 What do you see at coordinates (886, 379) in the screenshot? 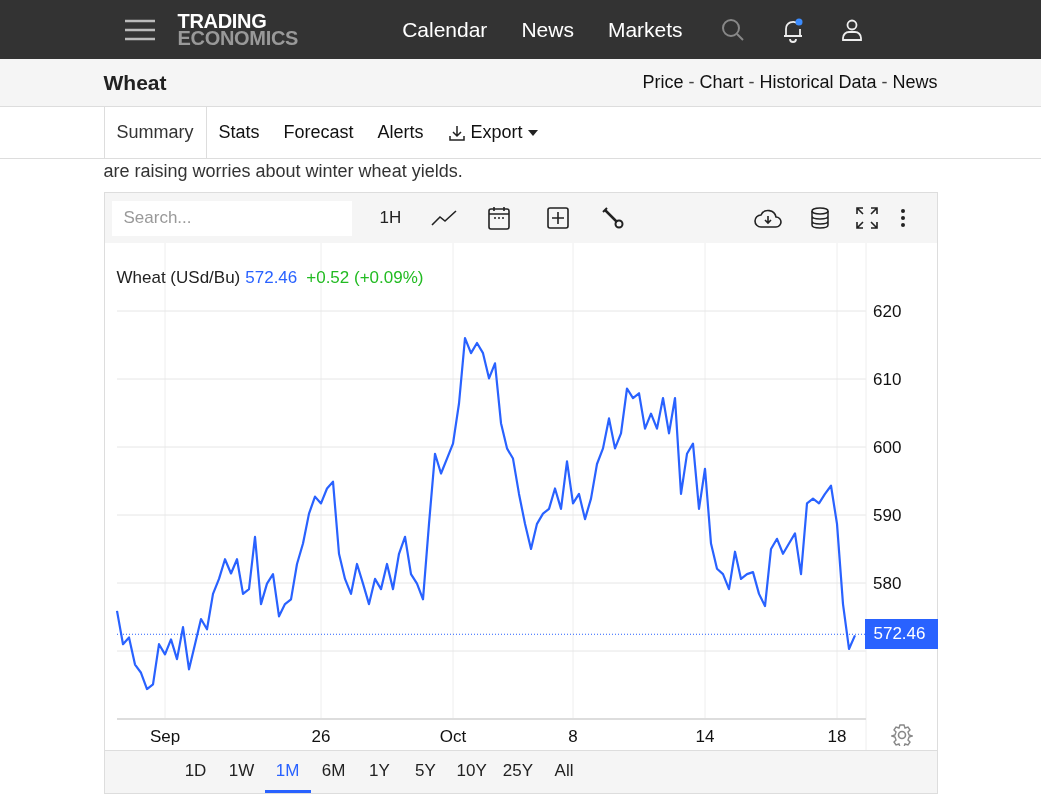
I see `y-axis-label: 610` at bounding box center [886, 379].